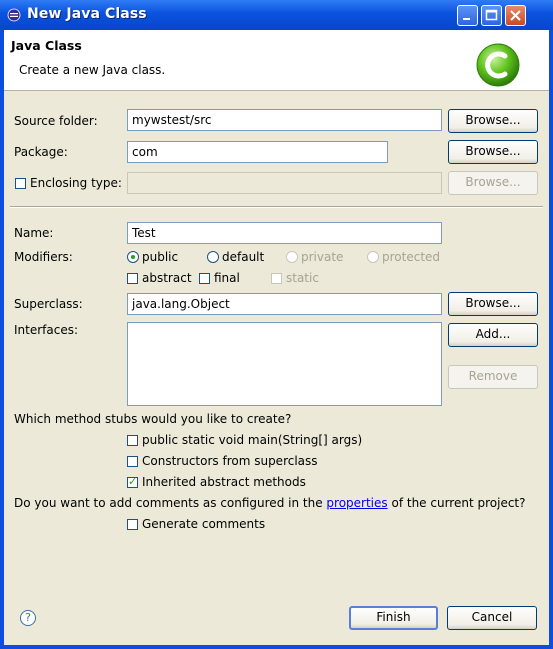 Image resolution: width=553 pixels, height=649 pixels. I want to click on eclipse-icon, so click(14, 15).